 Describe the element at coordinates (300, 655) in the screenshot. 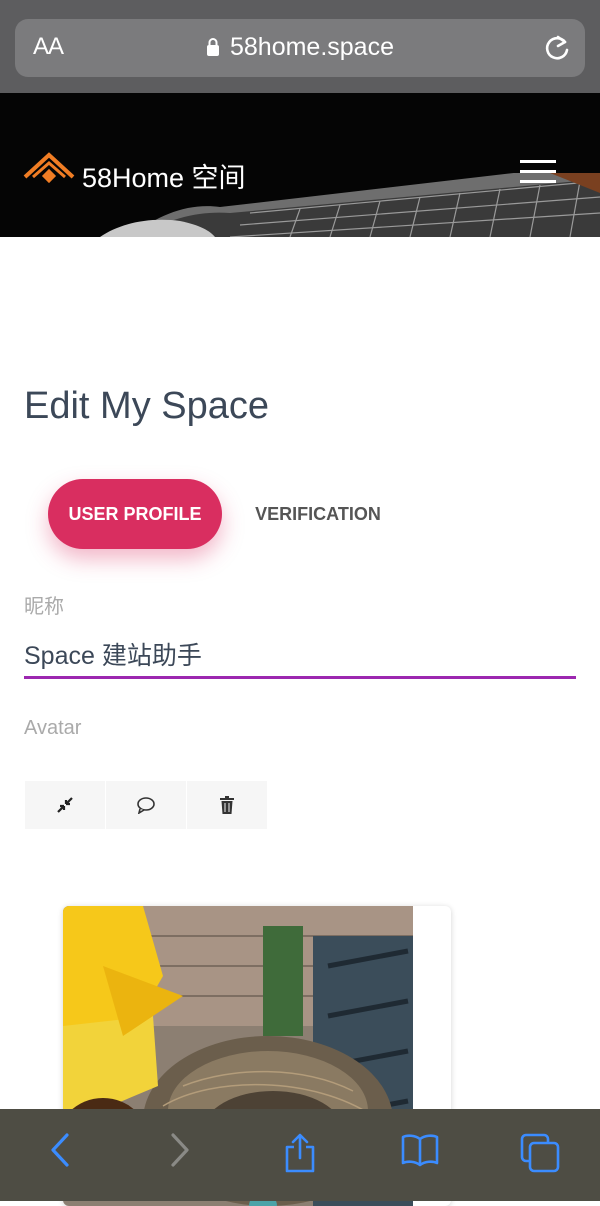

I see `nickname-input` at that location.